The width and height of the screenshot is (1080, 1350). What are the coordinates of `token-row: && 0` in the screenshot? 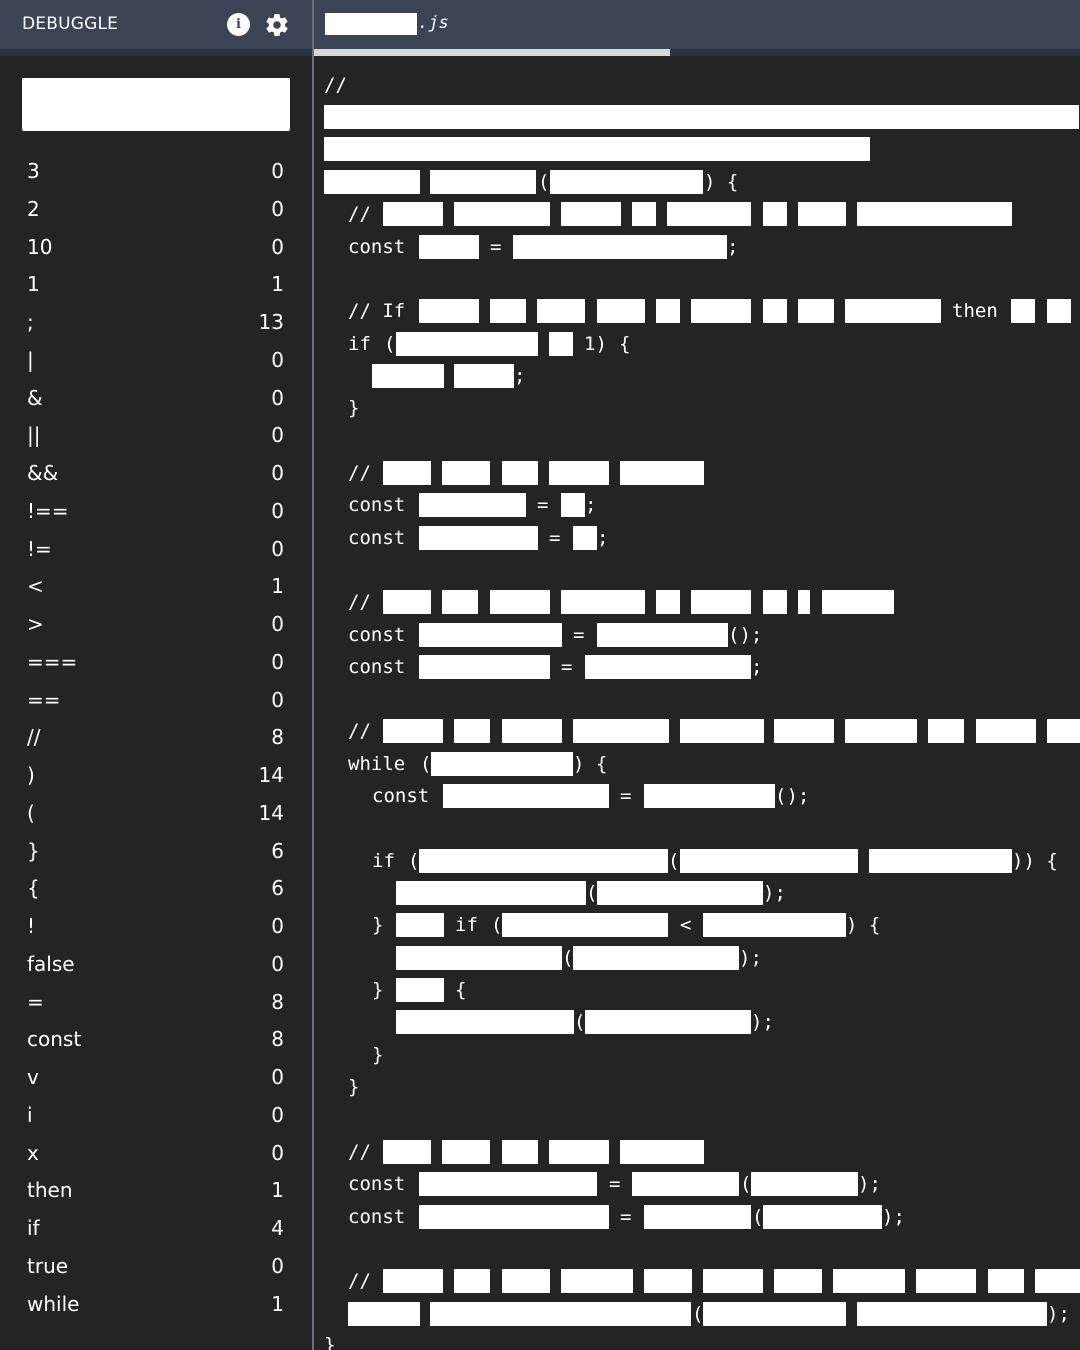 It's located at (156, 473).